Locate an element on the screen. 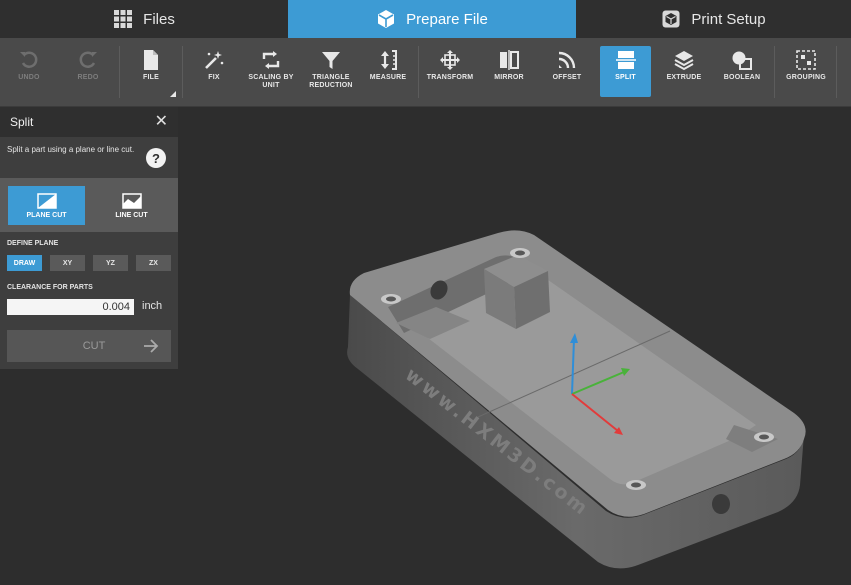 The height and width of the screenshot is (585, 851). extrude-button: EXTRUDE is located at coordinates (684, 71).